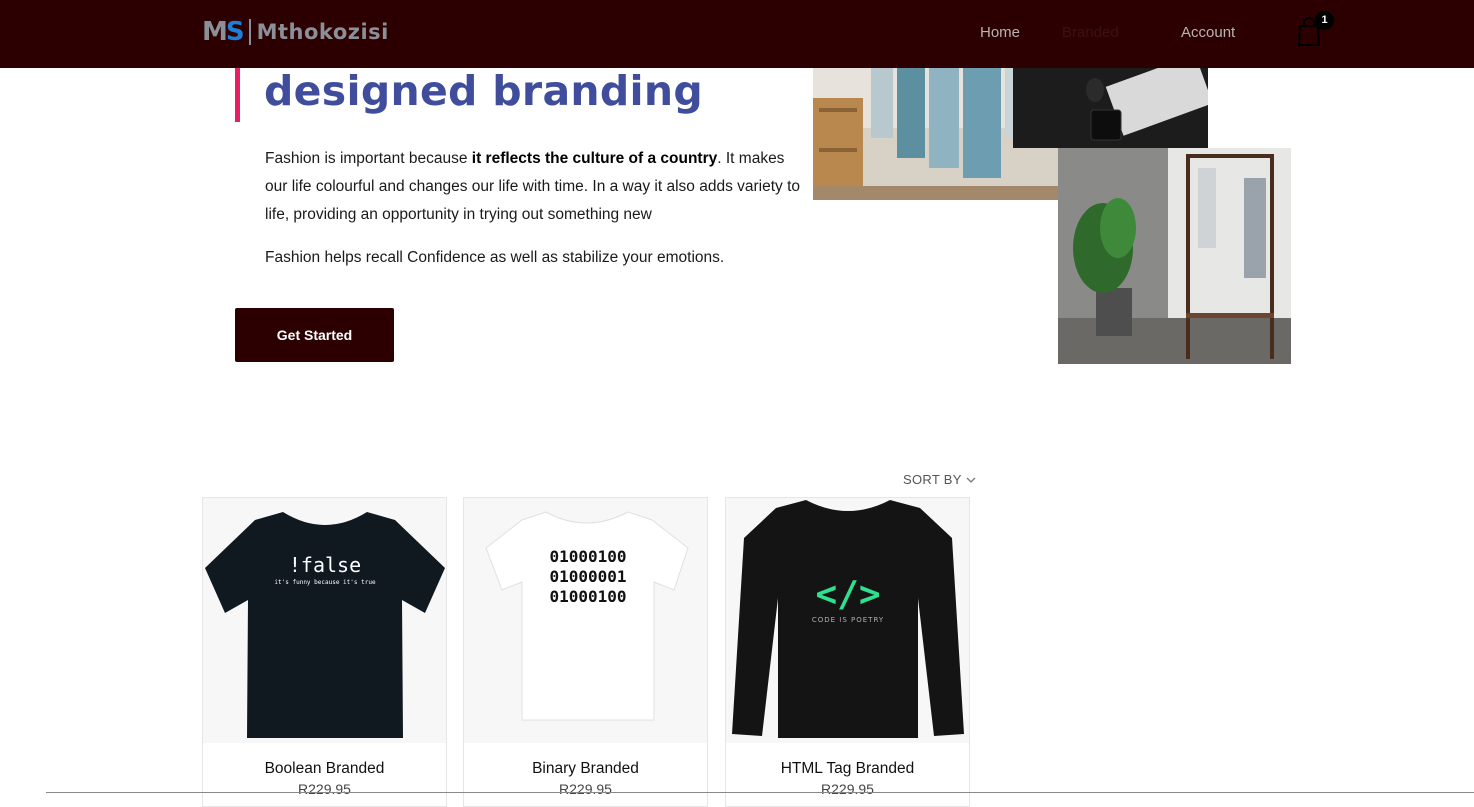  Describe the element at coordinates (971, 480) in the screenshot. I see `chevron-down-icon` at that location.